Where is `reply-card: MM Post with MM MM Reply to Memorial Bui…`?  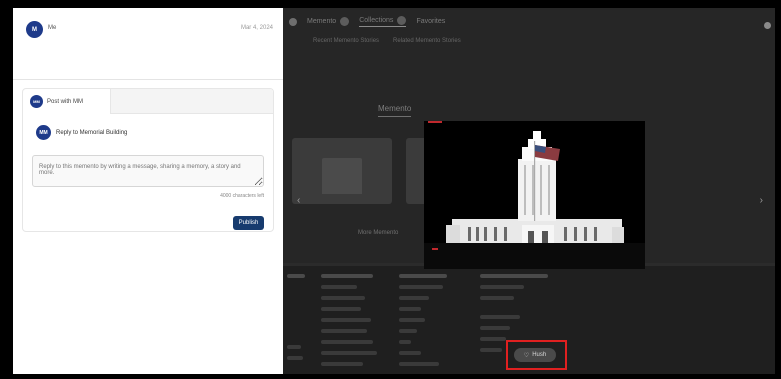 reply-card: MM Post with MM MM Reply to Memorial Bui… is located at coordinates (148, 160).